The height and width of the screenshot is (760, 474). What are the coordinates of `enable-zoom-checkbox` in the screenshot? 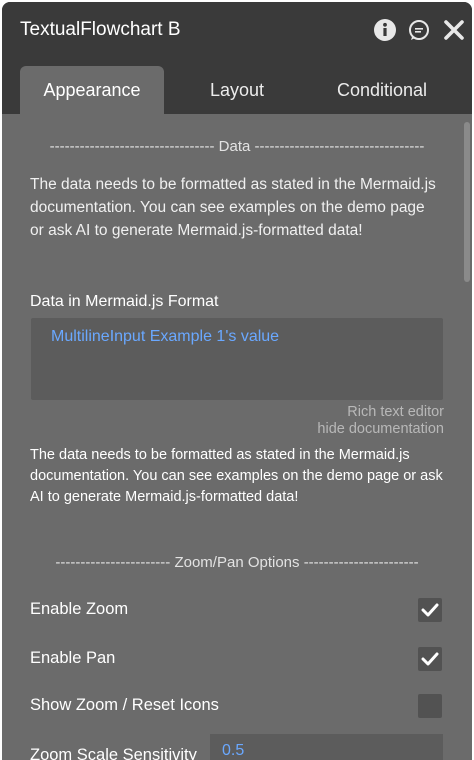 It's located at (430, 610).